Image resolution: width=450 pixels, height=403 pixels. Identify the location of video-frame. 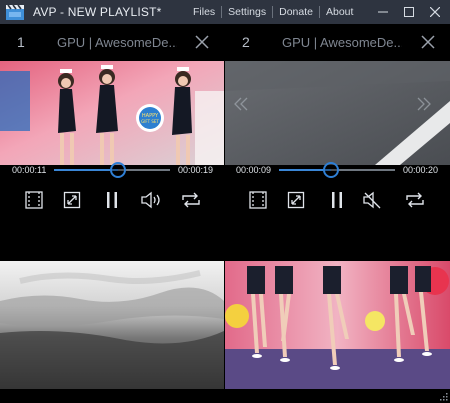
(337, 113).